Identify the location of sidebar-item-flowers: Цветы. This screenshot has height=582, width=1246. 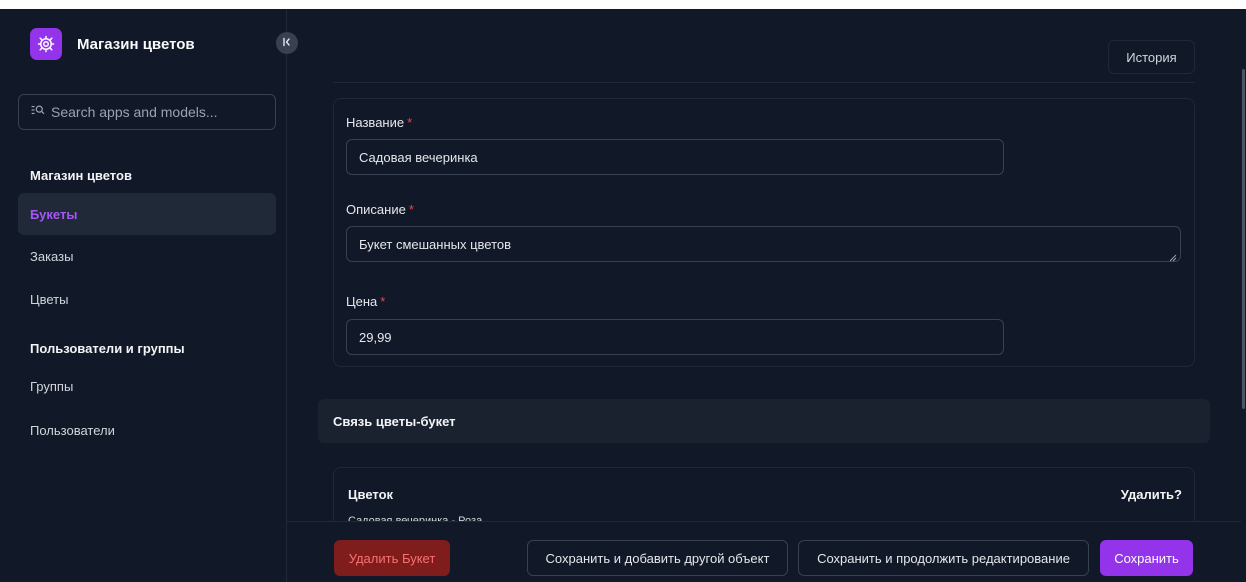
(147, 299).